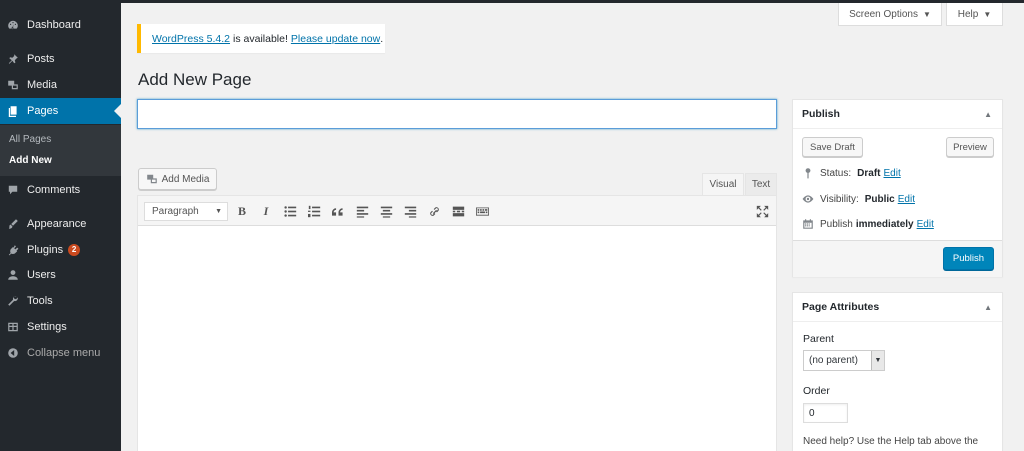 This screenshot has width=1024, height=451. I want to click on page-attributes-heading: Page Attributes, so click(841, 307).